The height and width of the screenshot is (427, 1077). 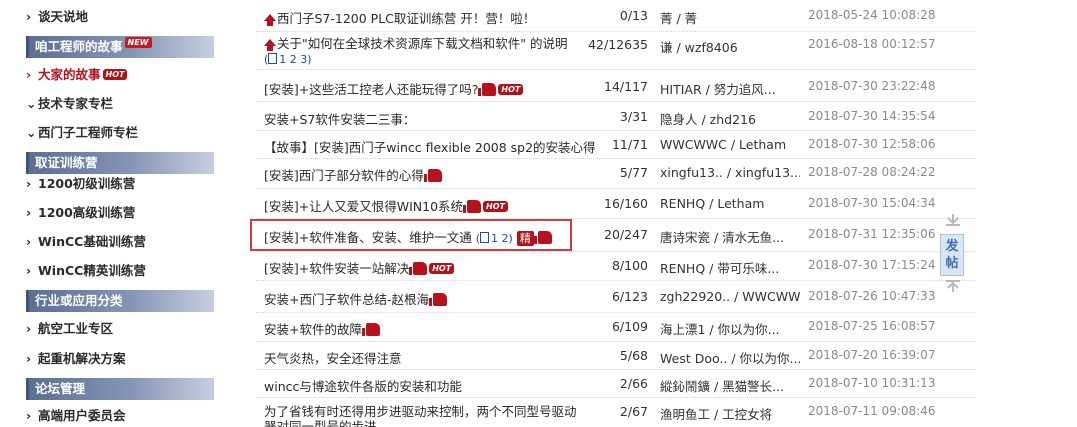 I want to click on sidebar-section-training-camp: 取证训练营, so click(x=120, y=163).